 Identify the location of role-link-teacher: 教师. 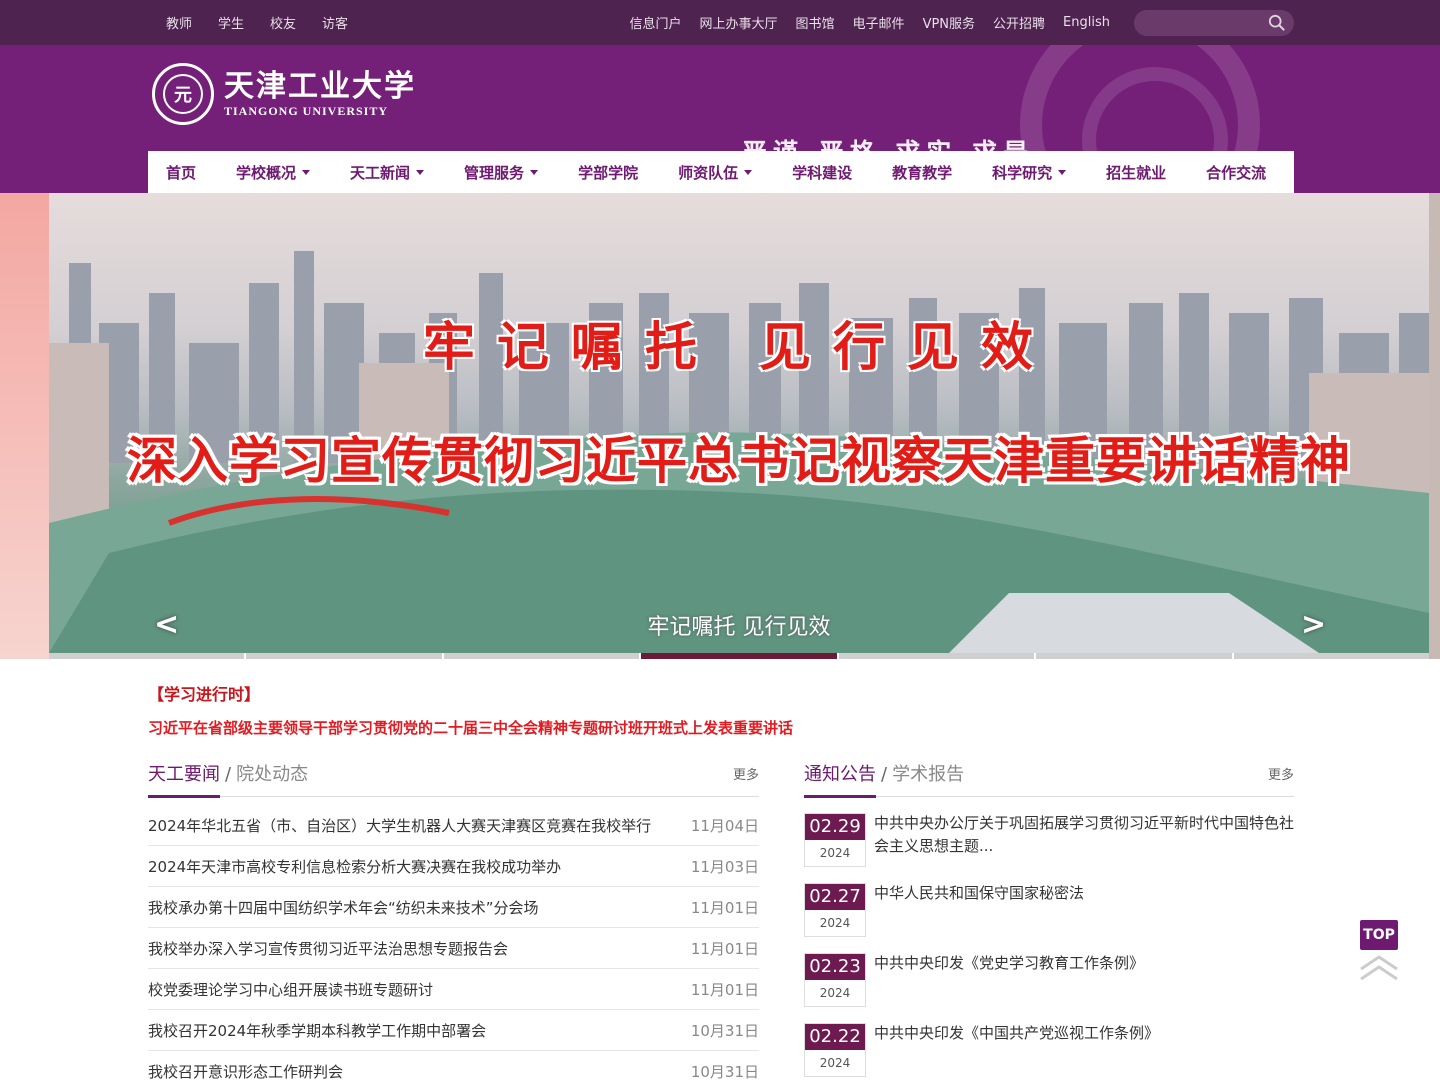
(179, 22).